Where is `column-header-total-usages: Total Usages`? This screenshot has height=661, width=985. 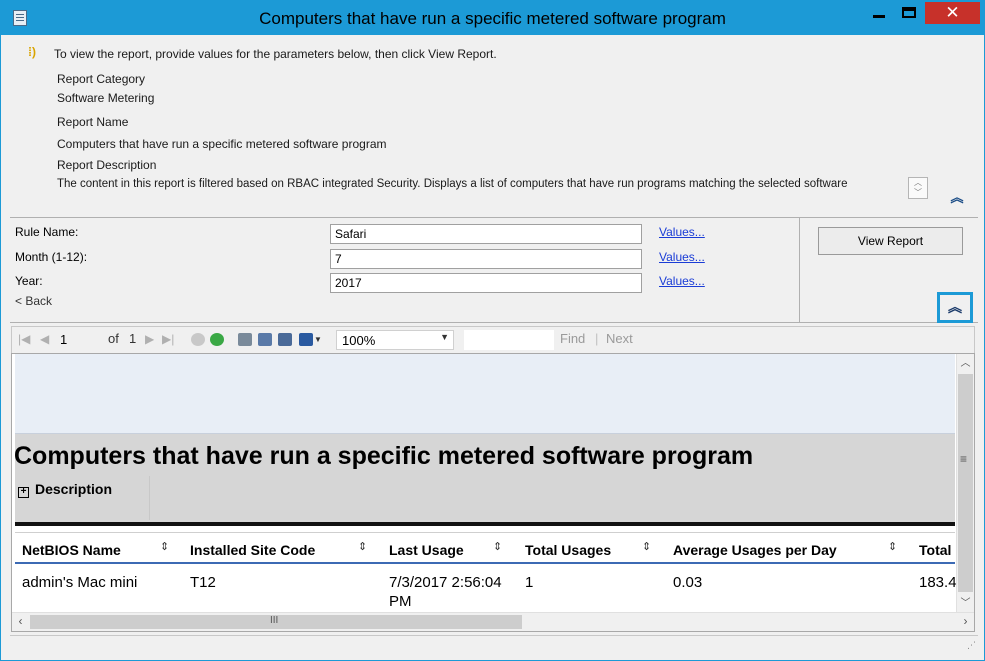 column-header-total-usages: Total Usages is located at coordinates (568, 550).